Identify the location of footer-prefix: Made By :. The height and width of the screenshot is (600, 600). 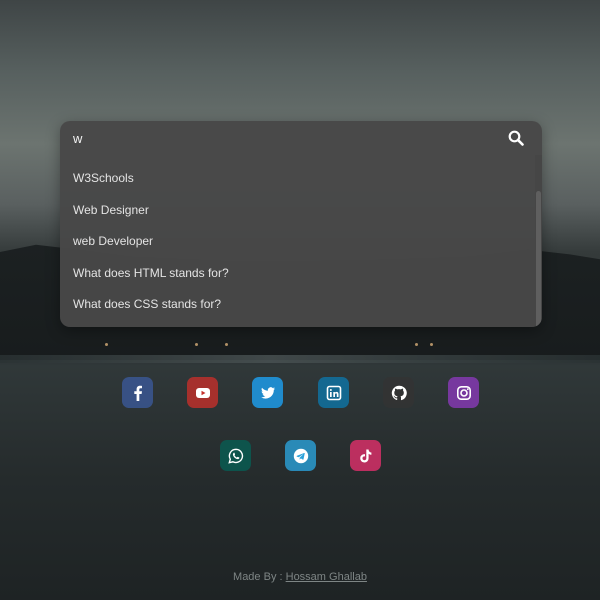
(258, 577).